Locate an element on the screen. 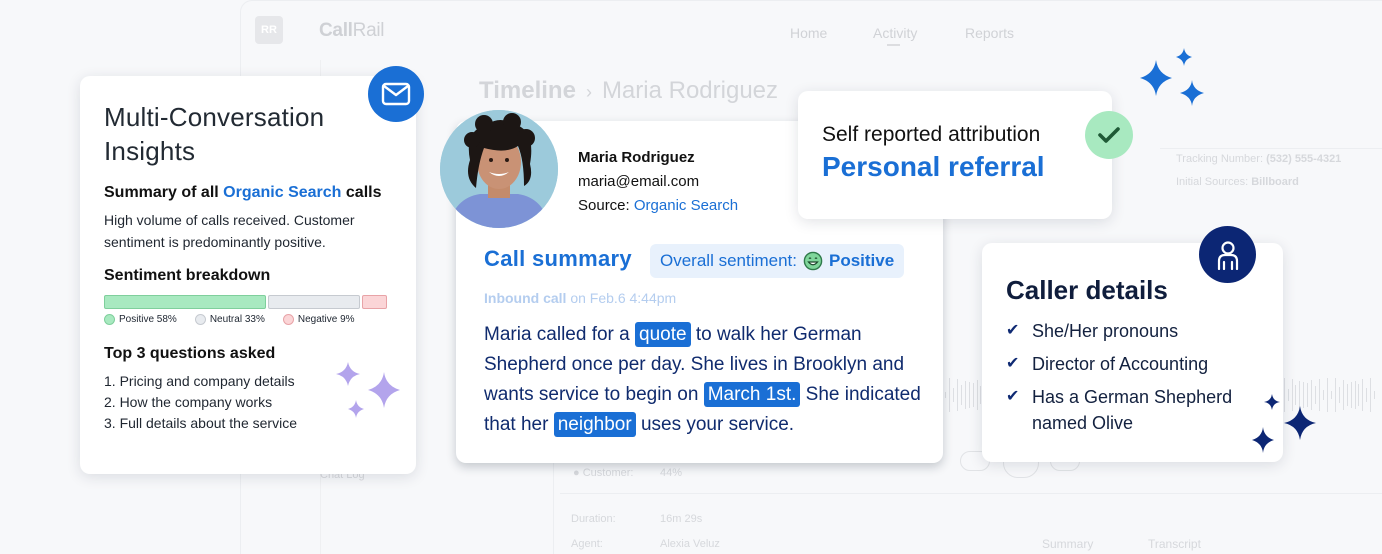 The image size is (1382, 554). highlighted-keyword: March 1st. is located at coordinates (752, 394).